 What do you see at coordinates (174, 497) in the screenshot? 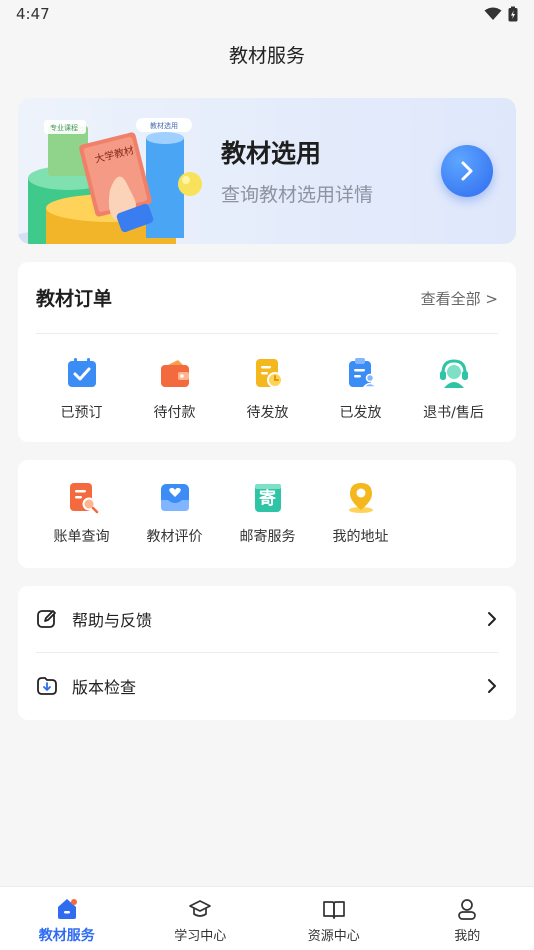
I see `heart-tray-icon` at bounding box center [174, 497].